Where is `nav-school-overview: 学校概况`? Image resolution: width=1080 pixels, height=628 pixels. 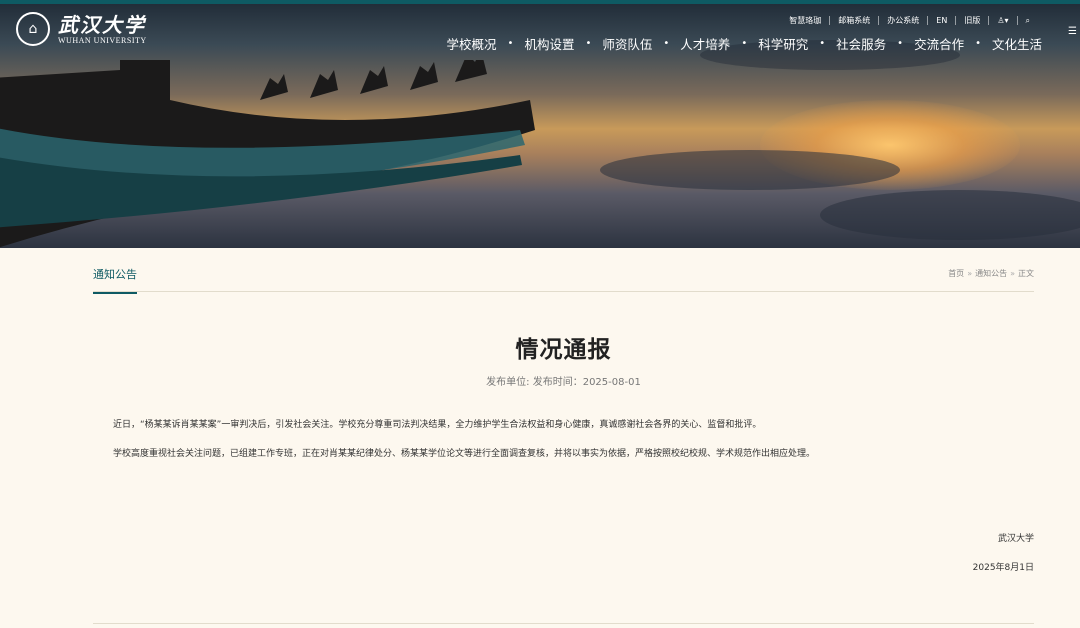 nav-school-overview: 学校概况 is located at coordinates (472, 43).